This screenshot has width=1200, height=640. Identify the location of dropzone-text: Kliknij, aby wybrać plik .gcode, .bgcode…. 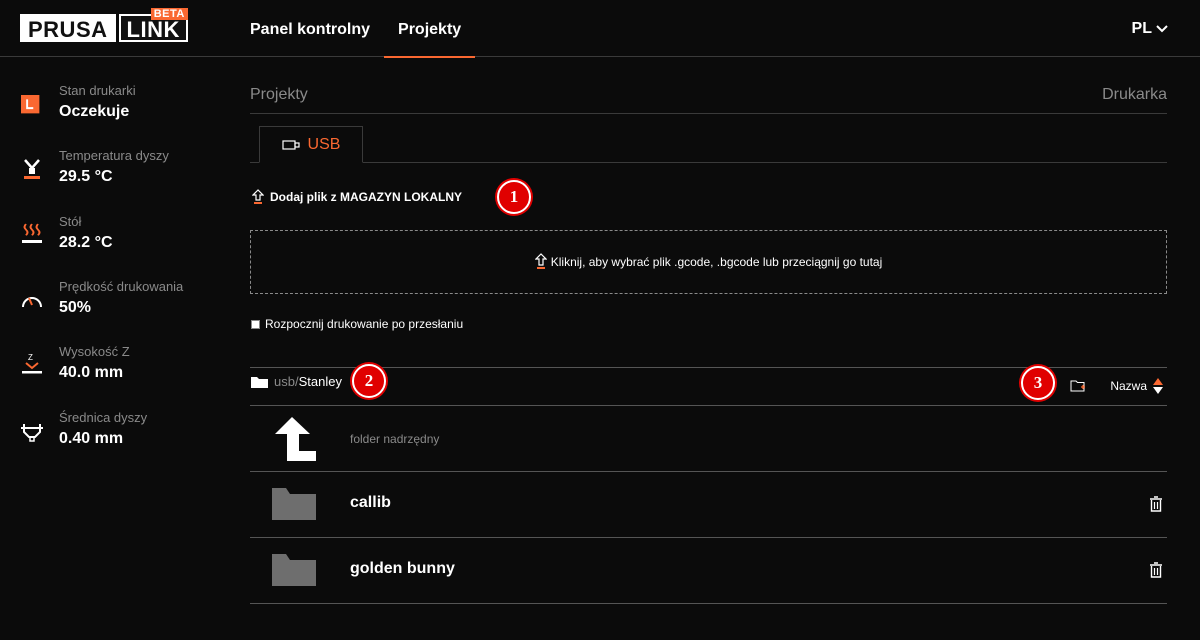
(716, 262).